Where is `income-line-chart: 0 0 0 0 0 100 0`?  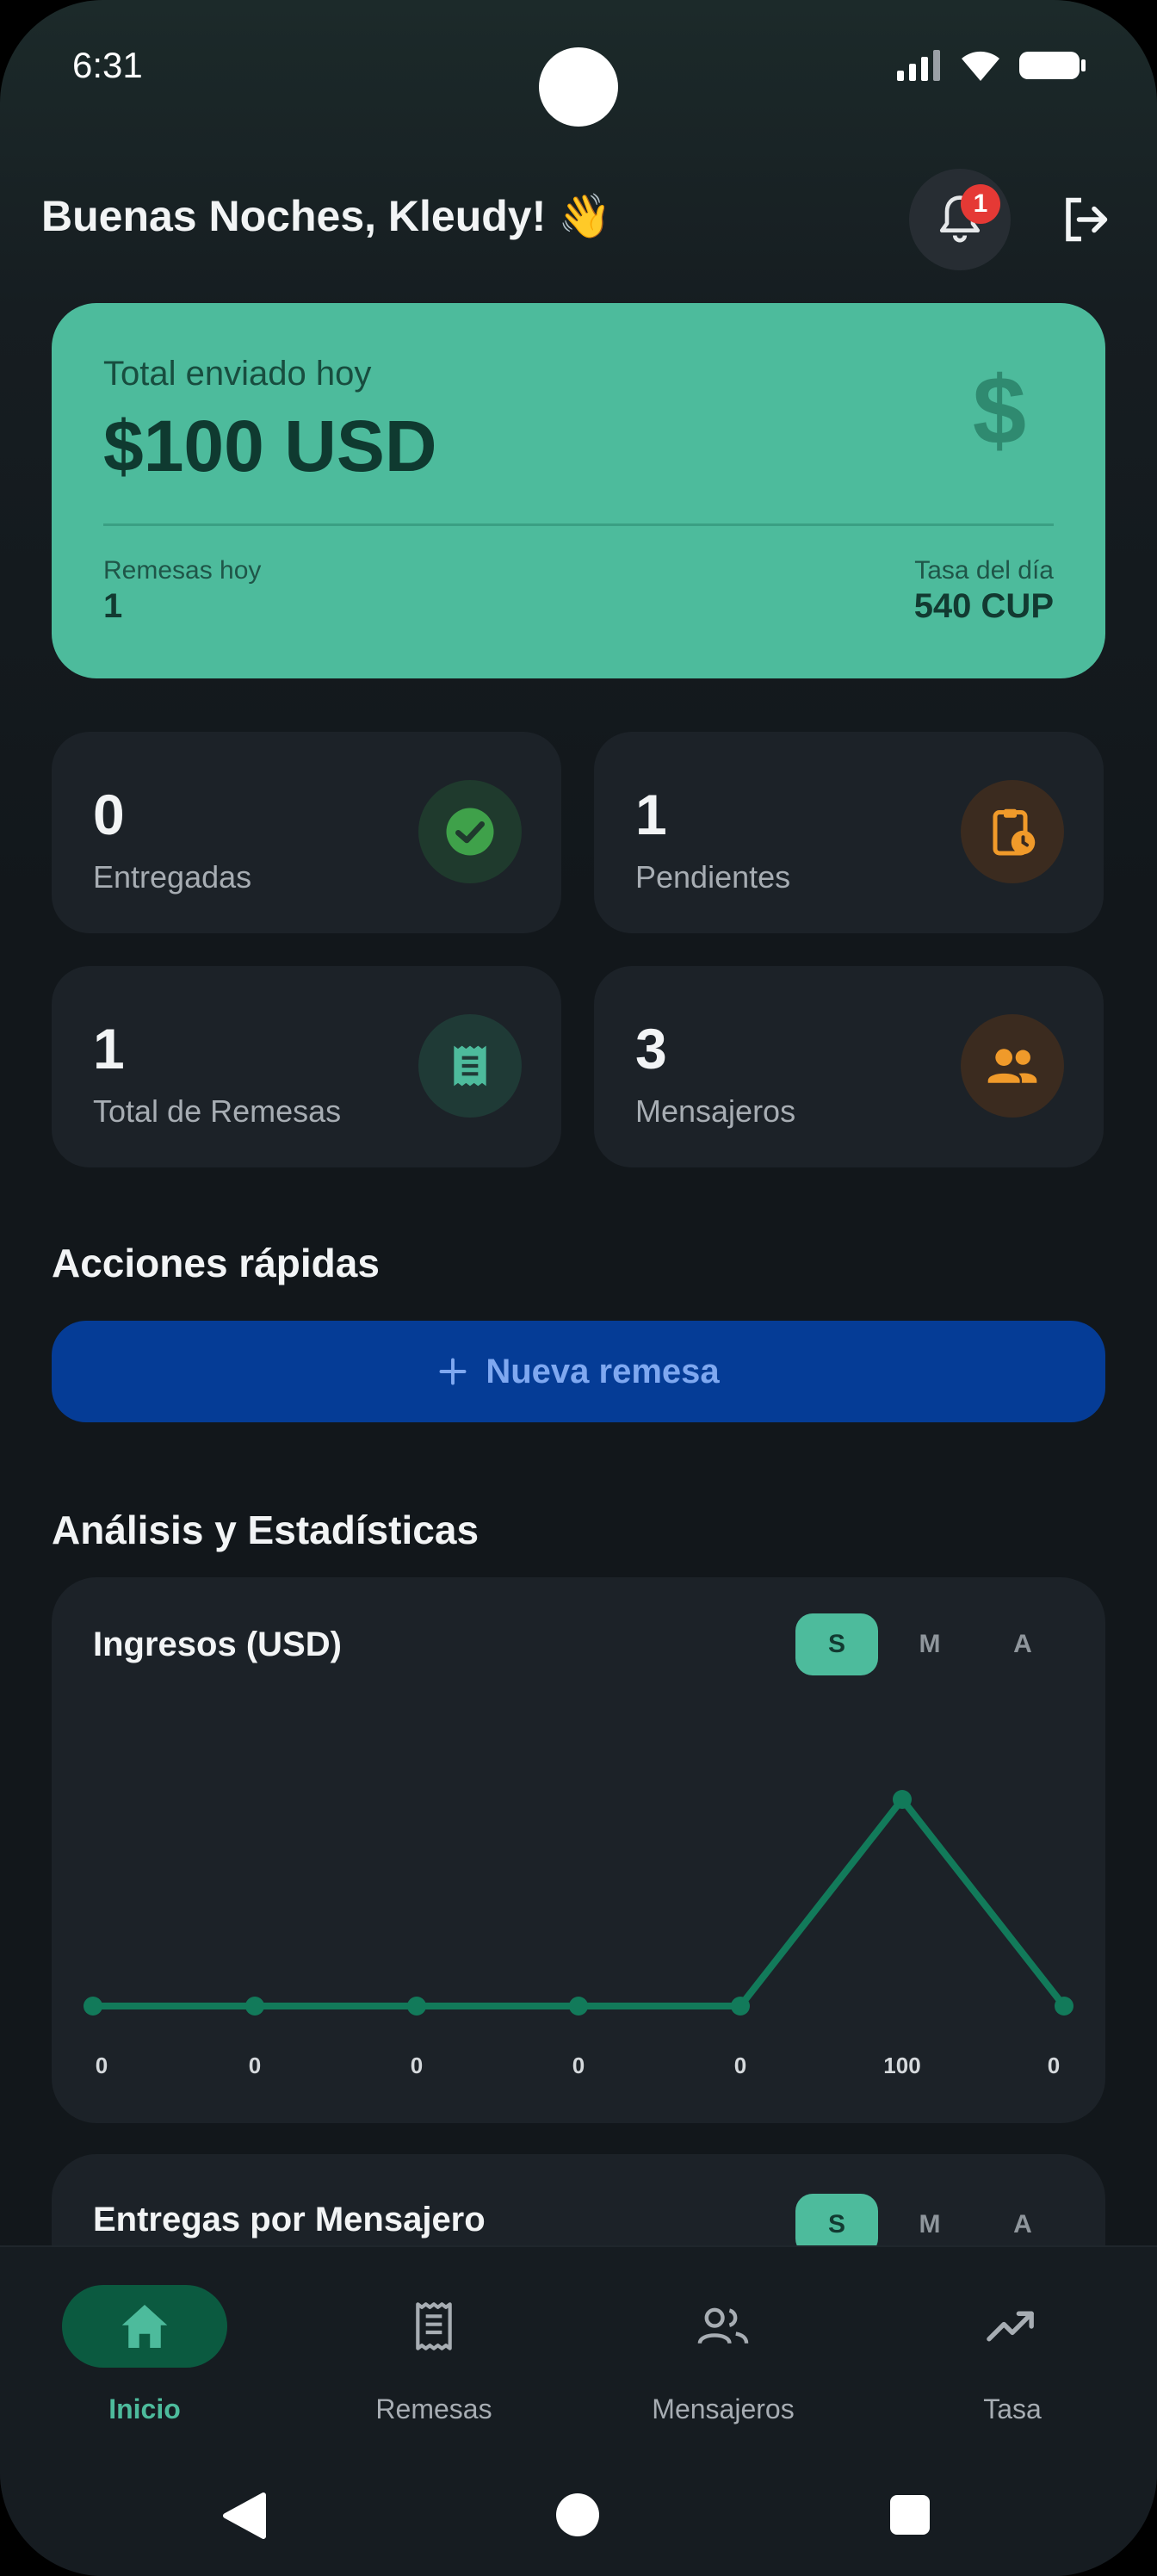
income-line-chart: 0 0 0 0 0 100 0 is located at coordinates (579, 1934).